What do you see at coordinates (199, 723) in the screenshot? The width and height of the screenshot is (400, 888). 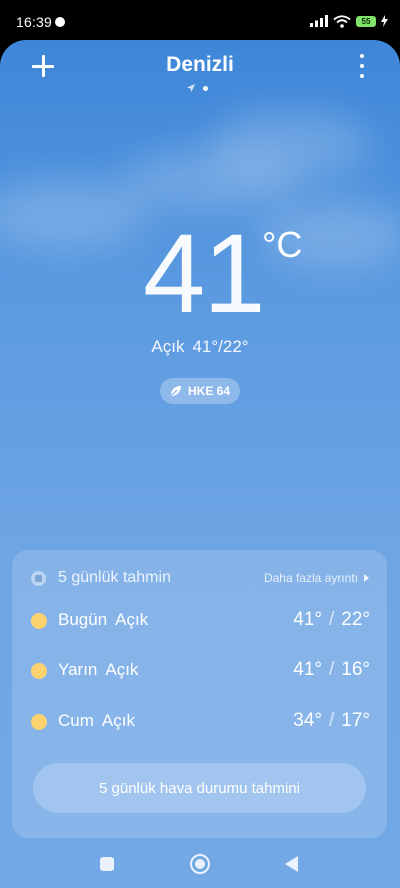 I see `forecast-row: Cum Açık 34° / 17°` at bounding box center [199, 723].